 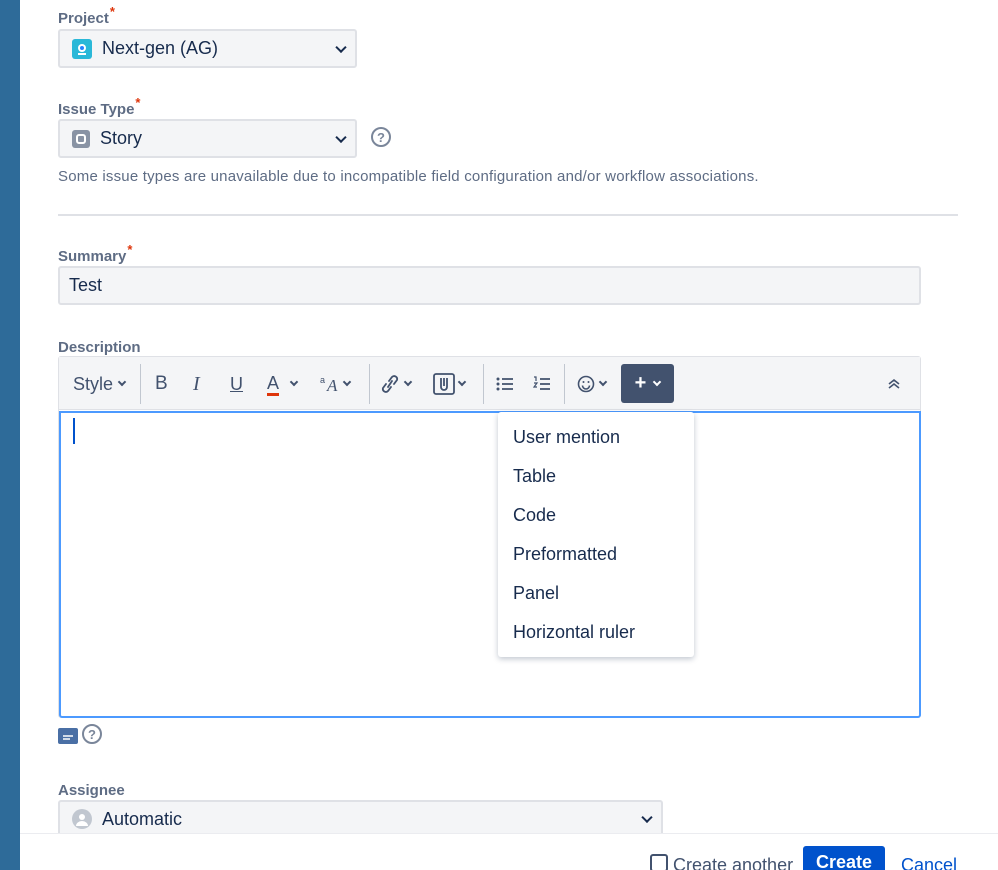 What do you see at coordinates (596, 515) in the screenshot?
I see `menu-item-code: Code` at bounding box center [596, 515].